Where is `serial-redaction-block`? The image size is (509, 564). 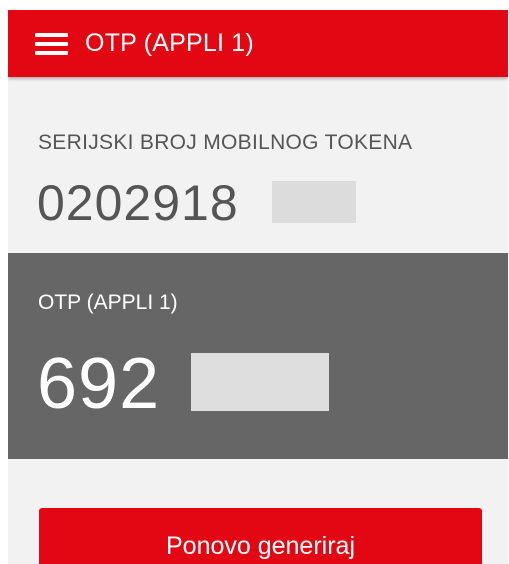 serial-redaction-block is located at coordinates (314, 202).